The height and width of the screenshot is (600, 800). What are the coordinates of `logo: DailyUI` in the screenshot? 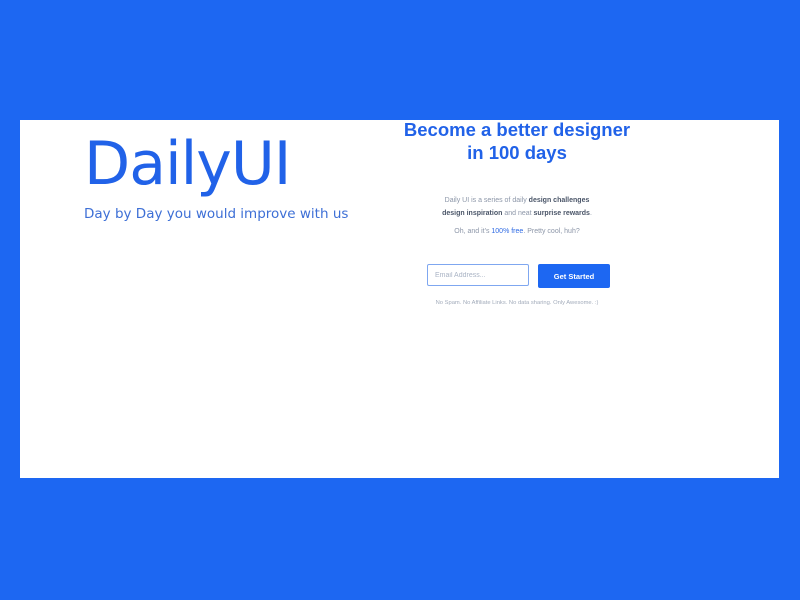 It's located at (187, 164).